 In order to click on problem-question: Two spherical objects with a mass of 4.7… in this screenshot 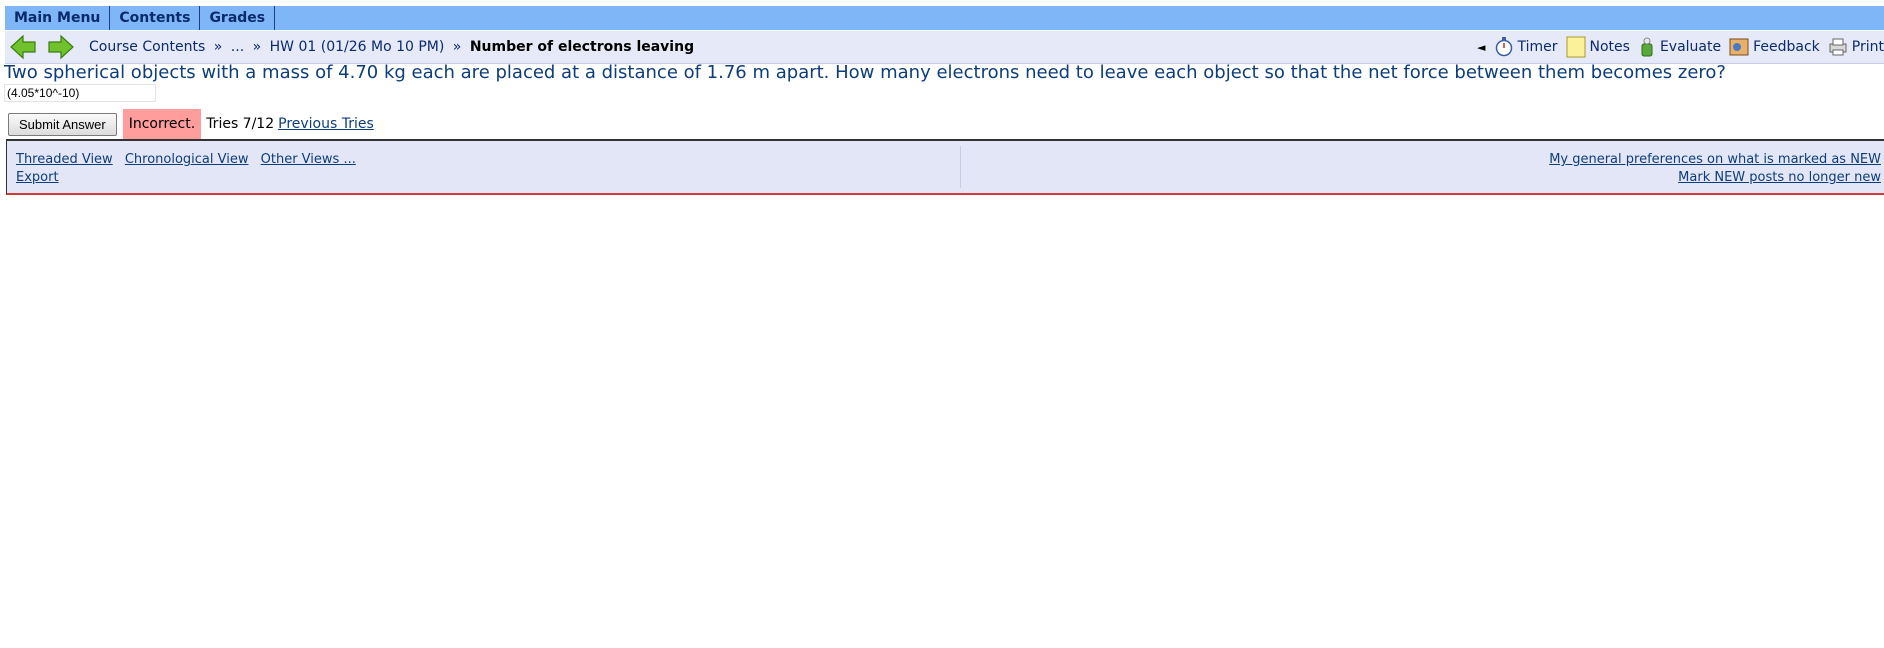, I will do `click(865, 72)`.